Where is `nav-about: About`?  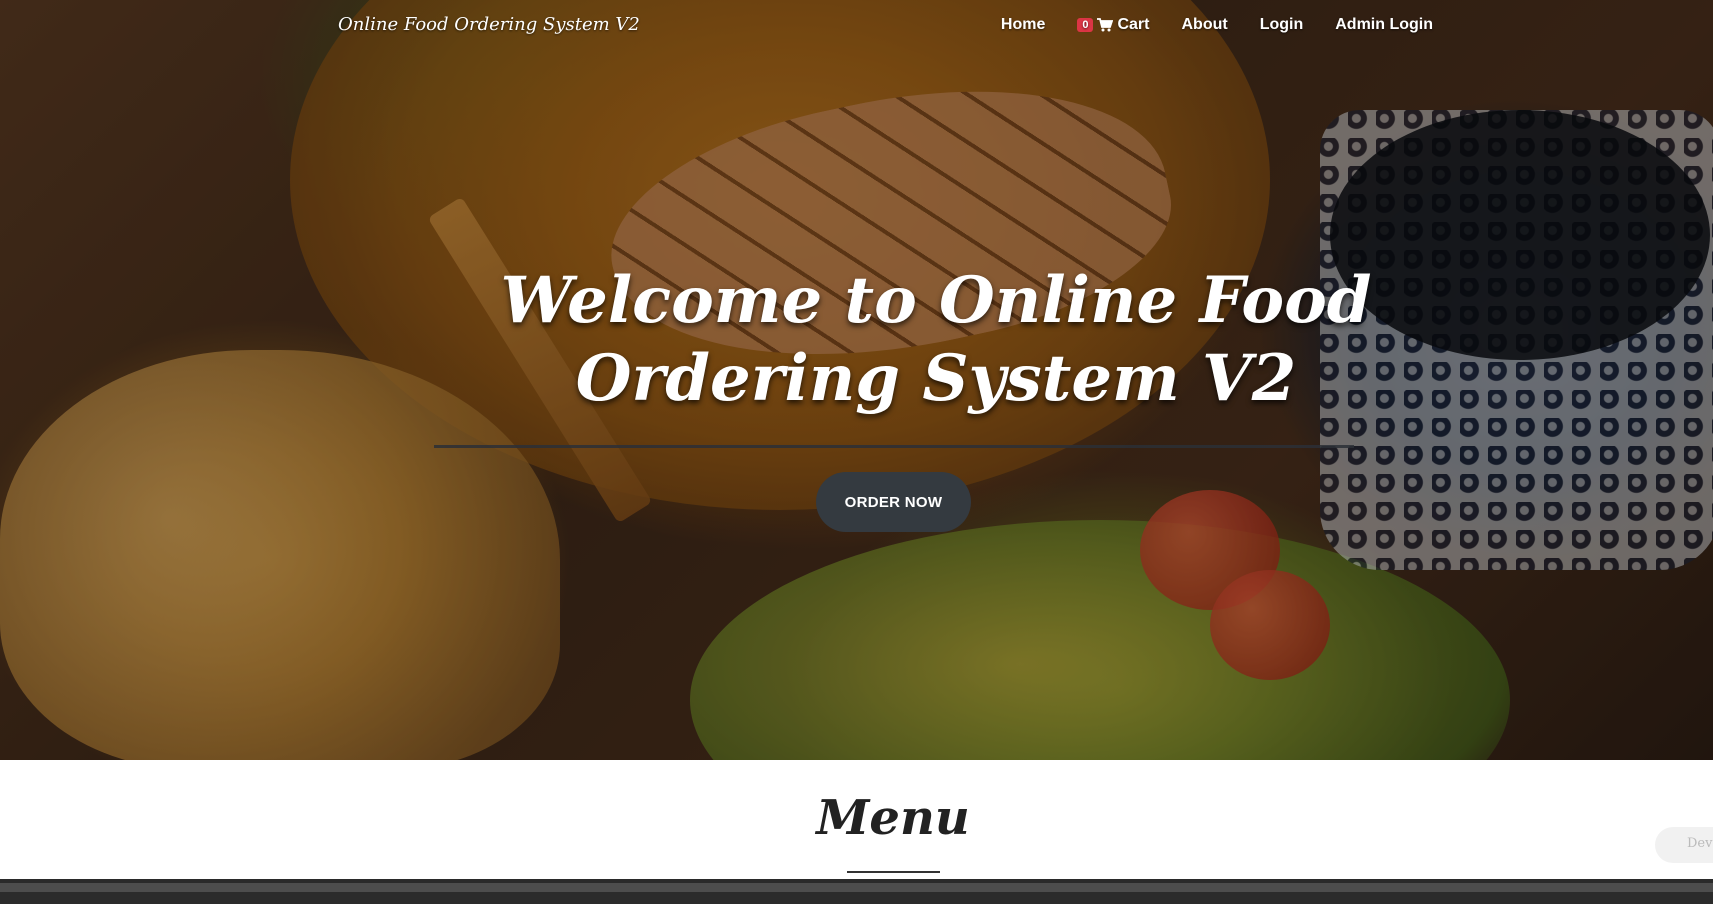 nav-about: About is located at coordinates (1204, 25).